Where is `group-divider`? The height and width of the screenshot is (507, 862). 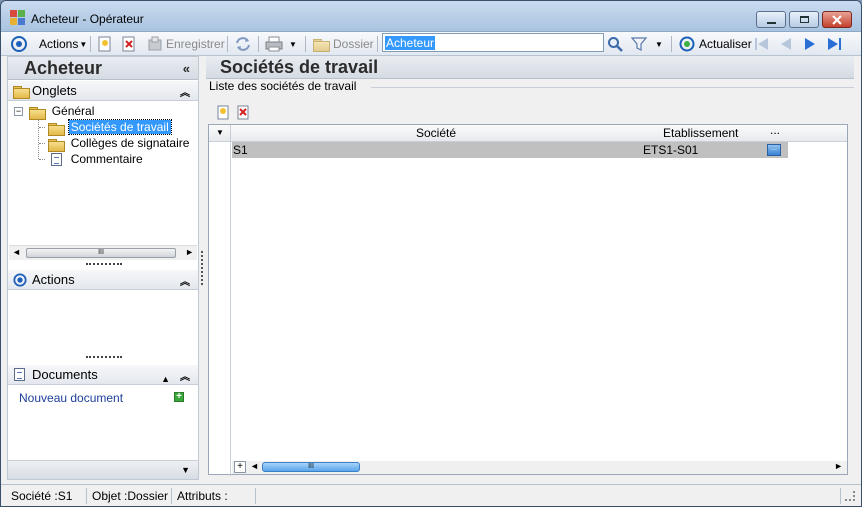
group-divider is located at coordinates (612, 87).